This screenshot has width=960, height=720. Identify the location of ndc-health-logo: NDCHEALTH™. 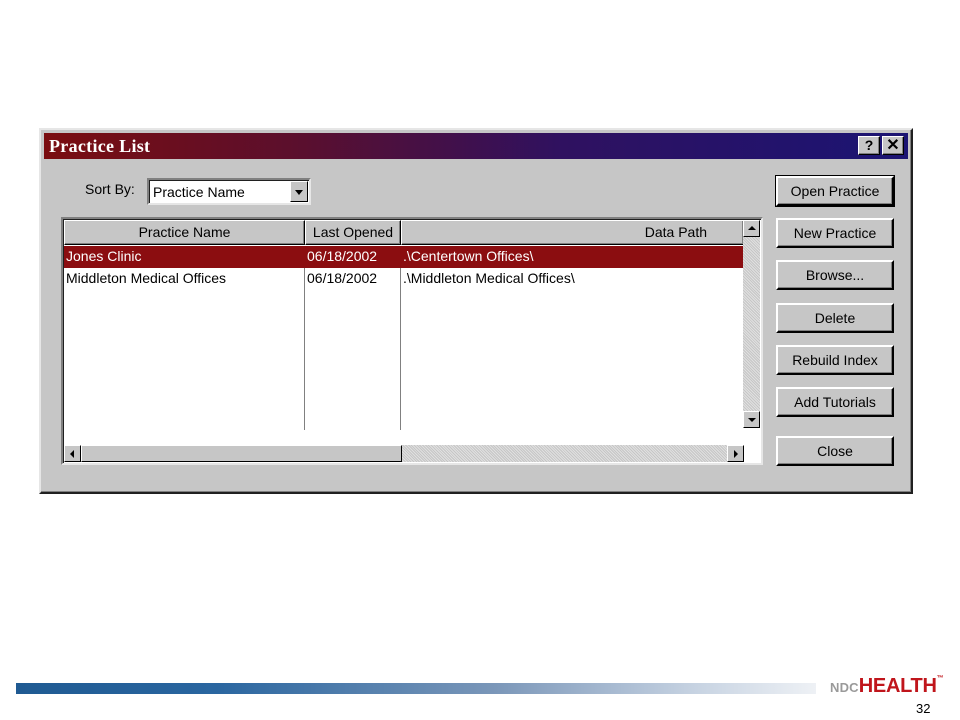
(887, 686).